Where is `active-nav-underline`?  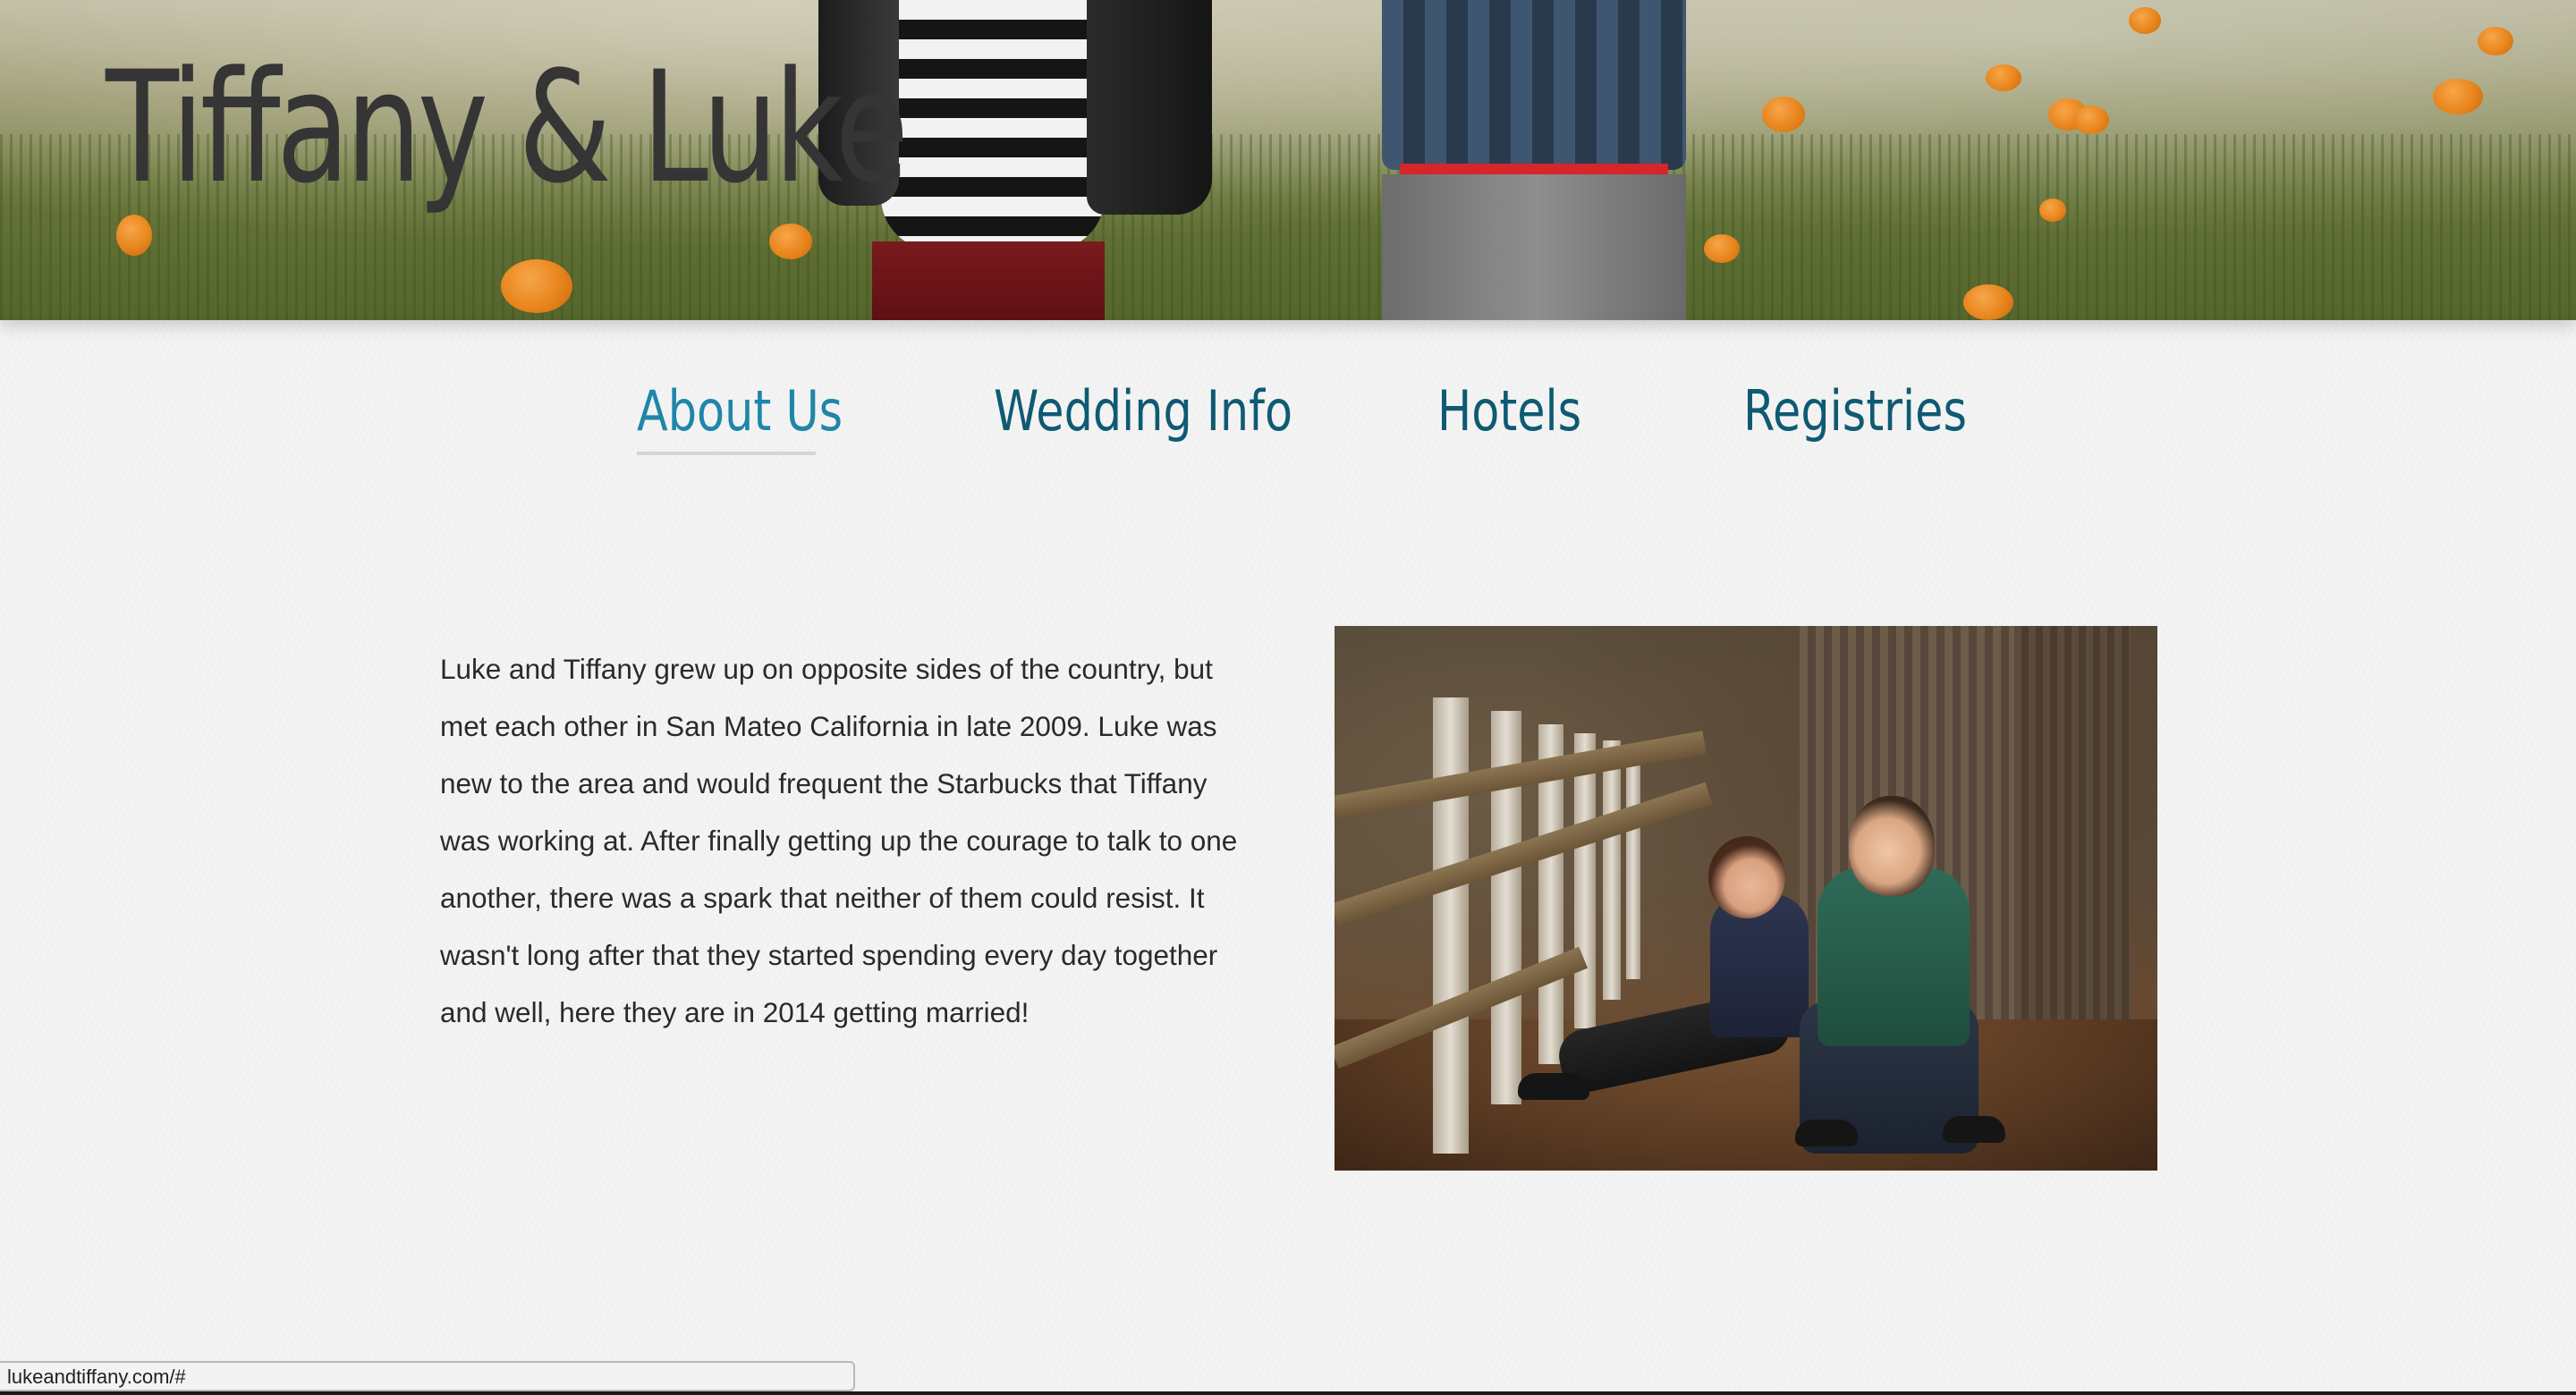
active-nav-underline is located at coordinates (726, 453).